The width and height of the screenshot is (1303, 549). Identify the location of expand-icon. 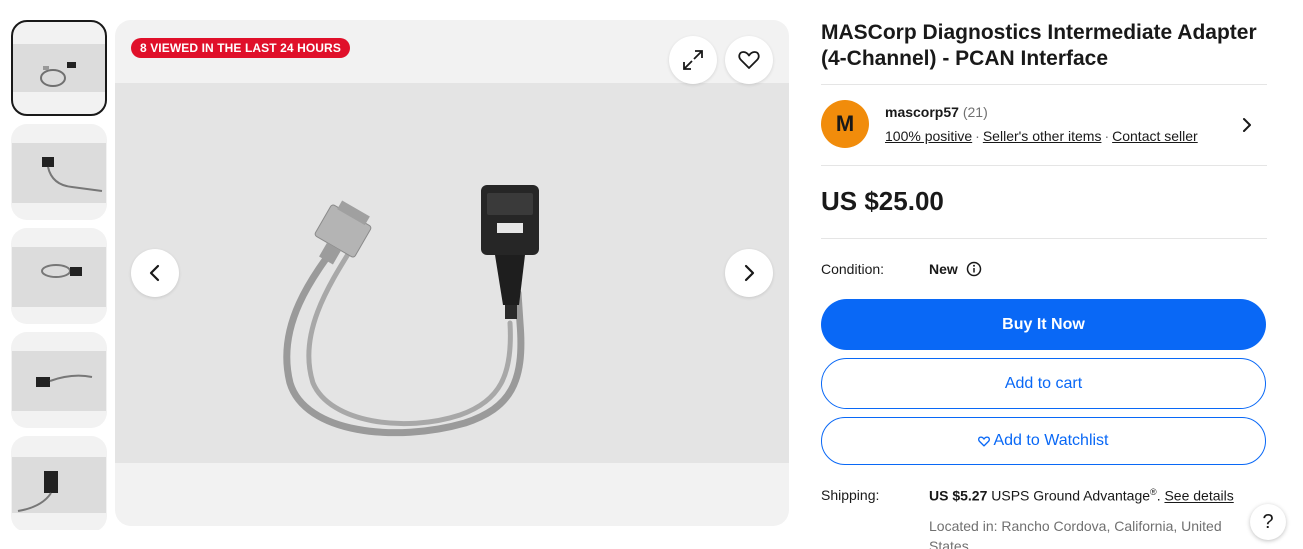
(693, 60).